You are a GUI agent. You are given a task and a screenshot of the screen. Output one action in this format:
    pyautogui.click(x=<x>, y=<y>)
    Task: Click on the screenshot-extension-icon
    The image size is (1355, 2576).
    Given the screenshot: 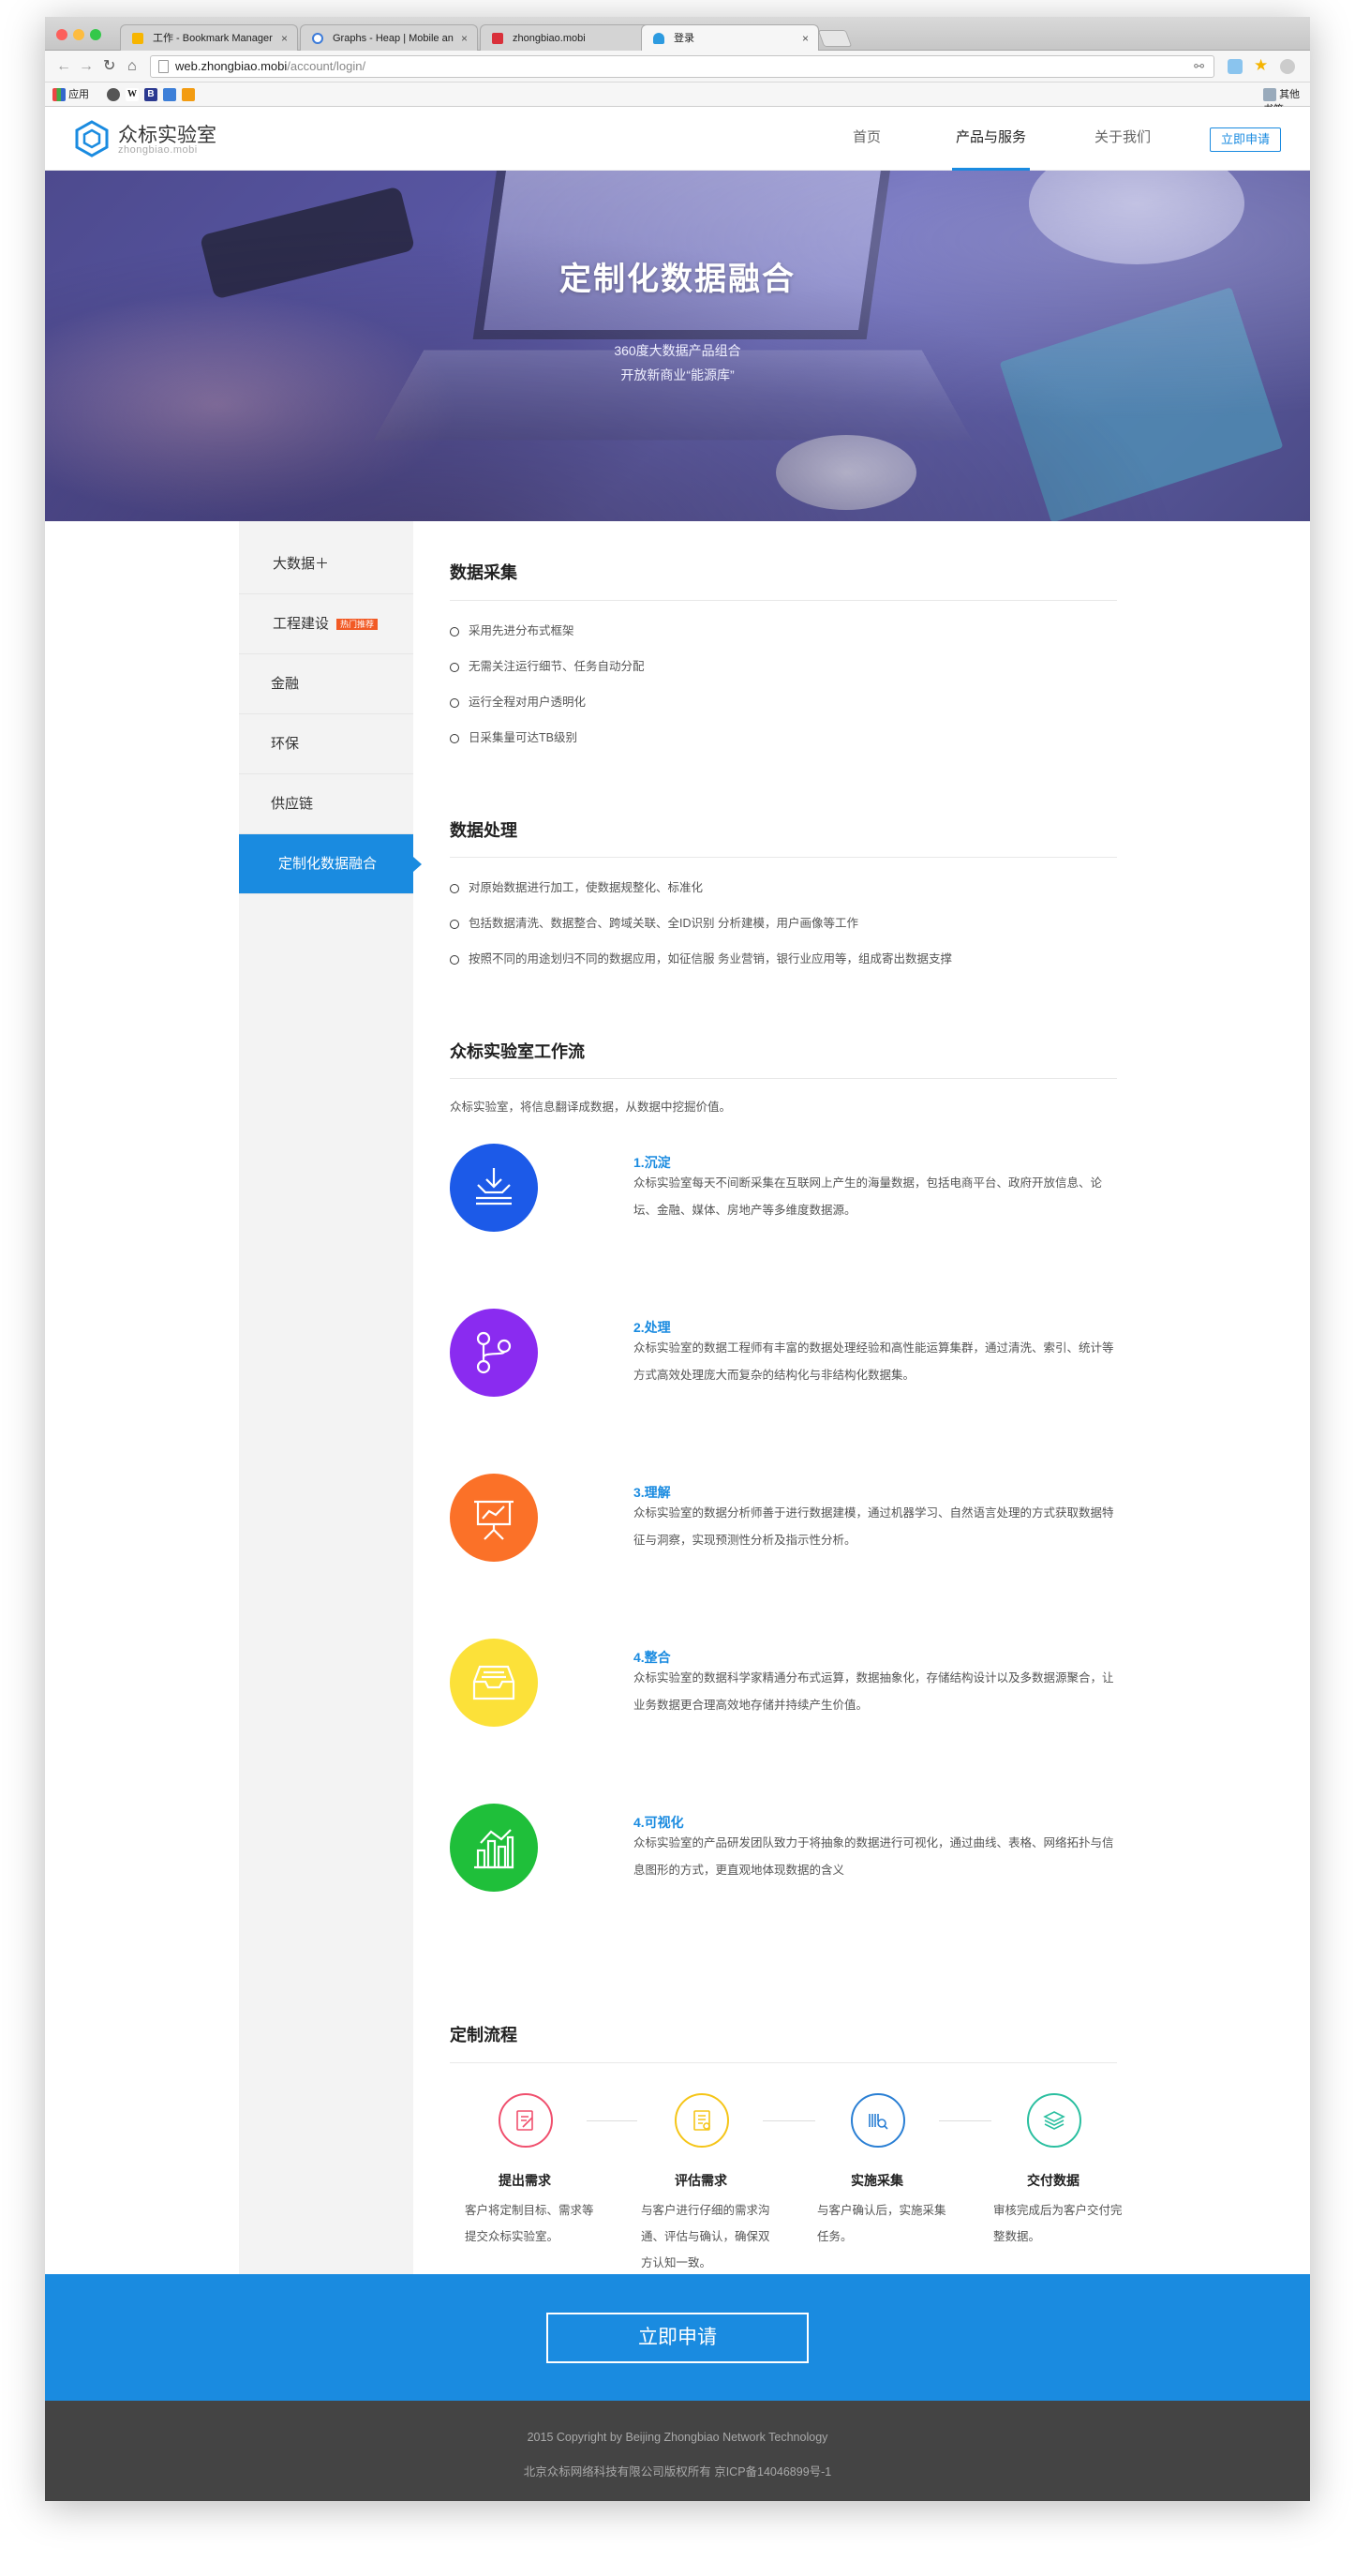 What is the action you would take?
    pyautogui.click(x=1235, y=66)
    